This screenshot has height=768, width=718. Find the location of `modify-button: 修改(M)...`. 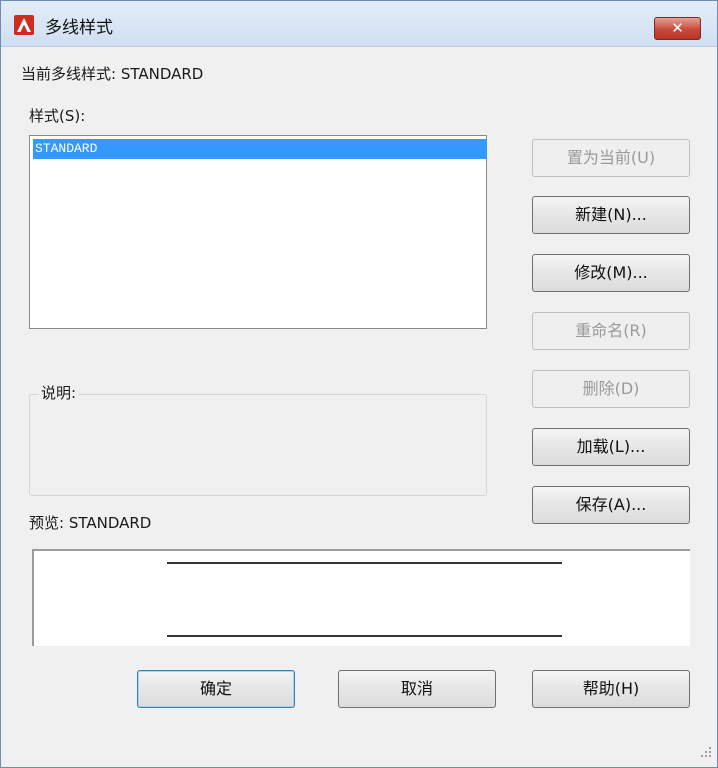

modify-button: 修改(M)... is located at coordinates (611, 273).